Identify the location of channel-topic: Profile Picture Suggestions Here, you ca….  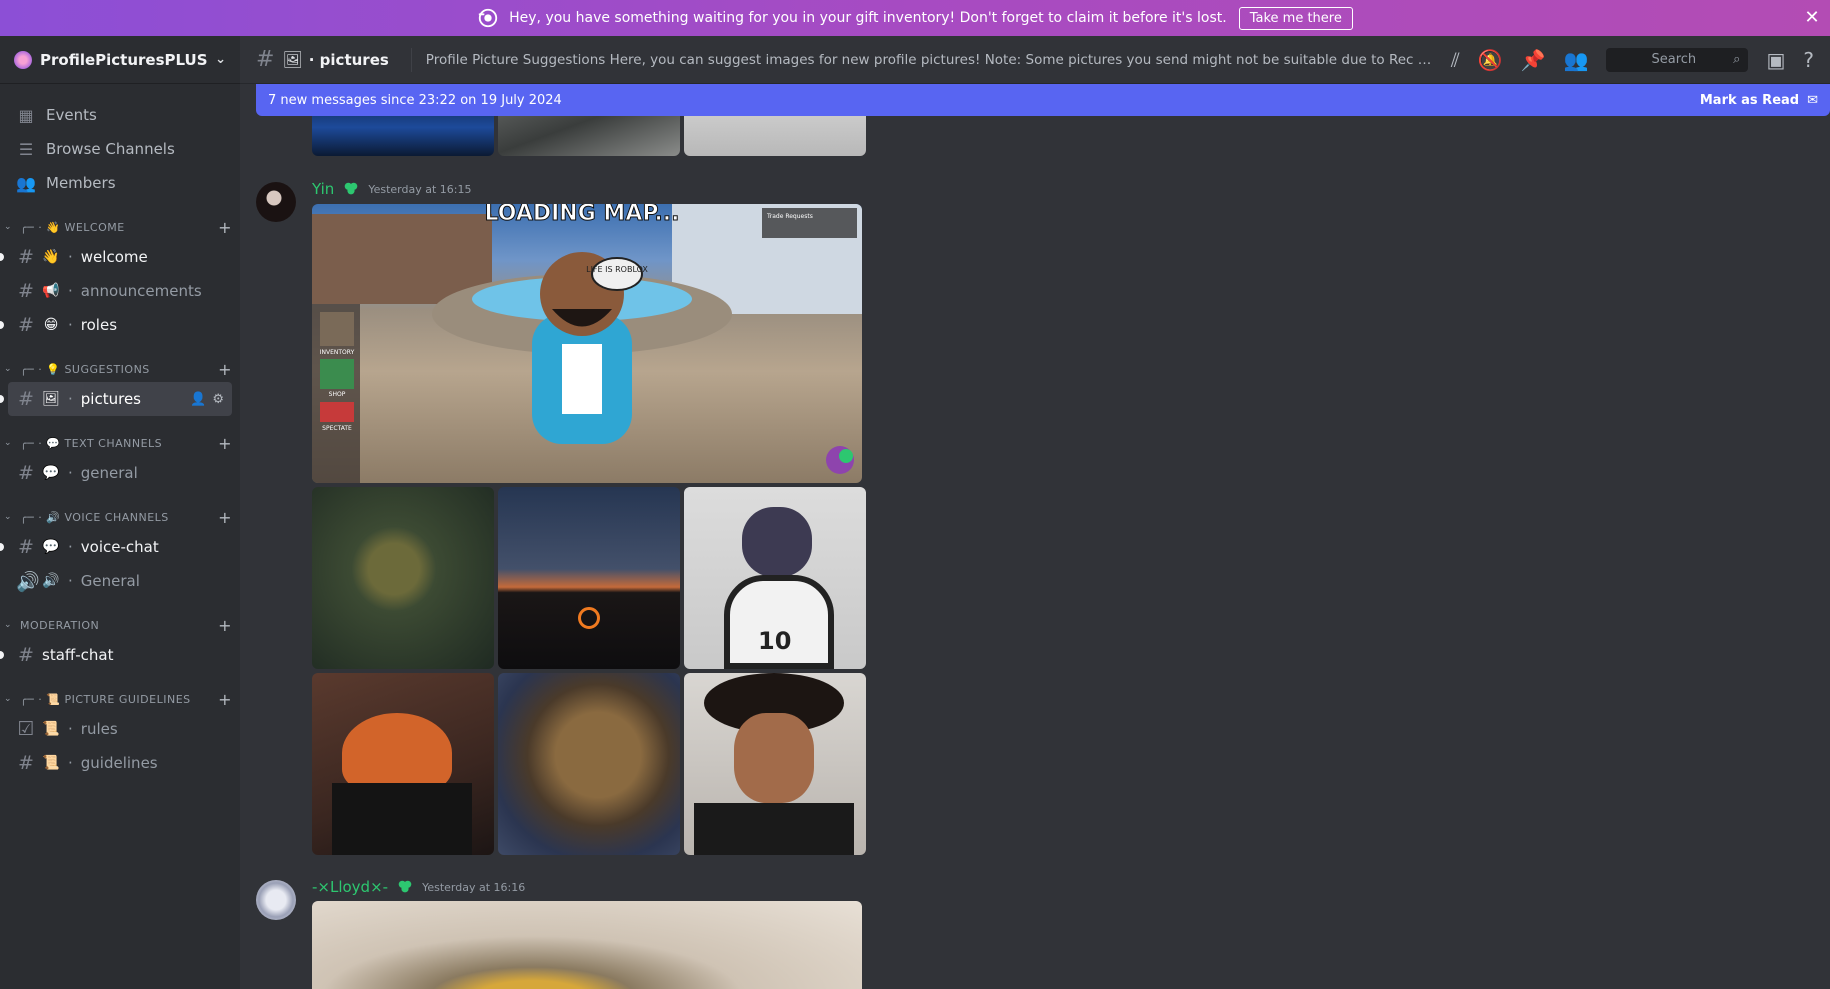
(931, 60).